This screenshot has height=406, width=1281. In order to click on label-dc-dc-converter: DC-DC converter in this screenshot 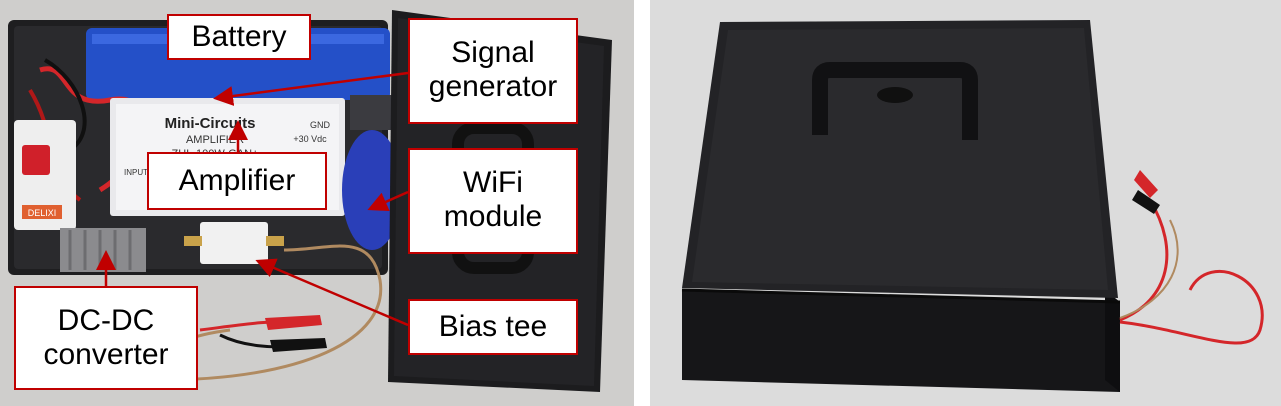, I will do `click(106, 338)`.